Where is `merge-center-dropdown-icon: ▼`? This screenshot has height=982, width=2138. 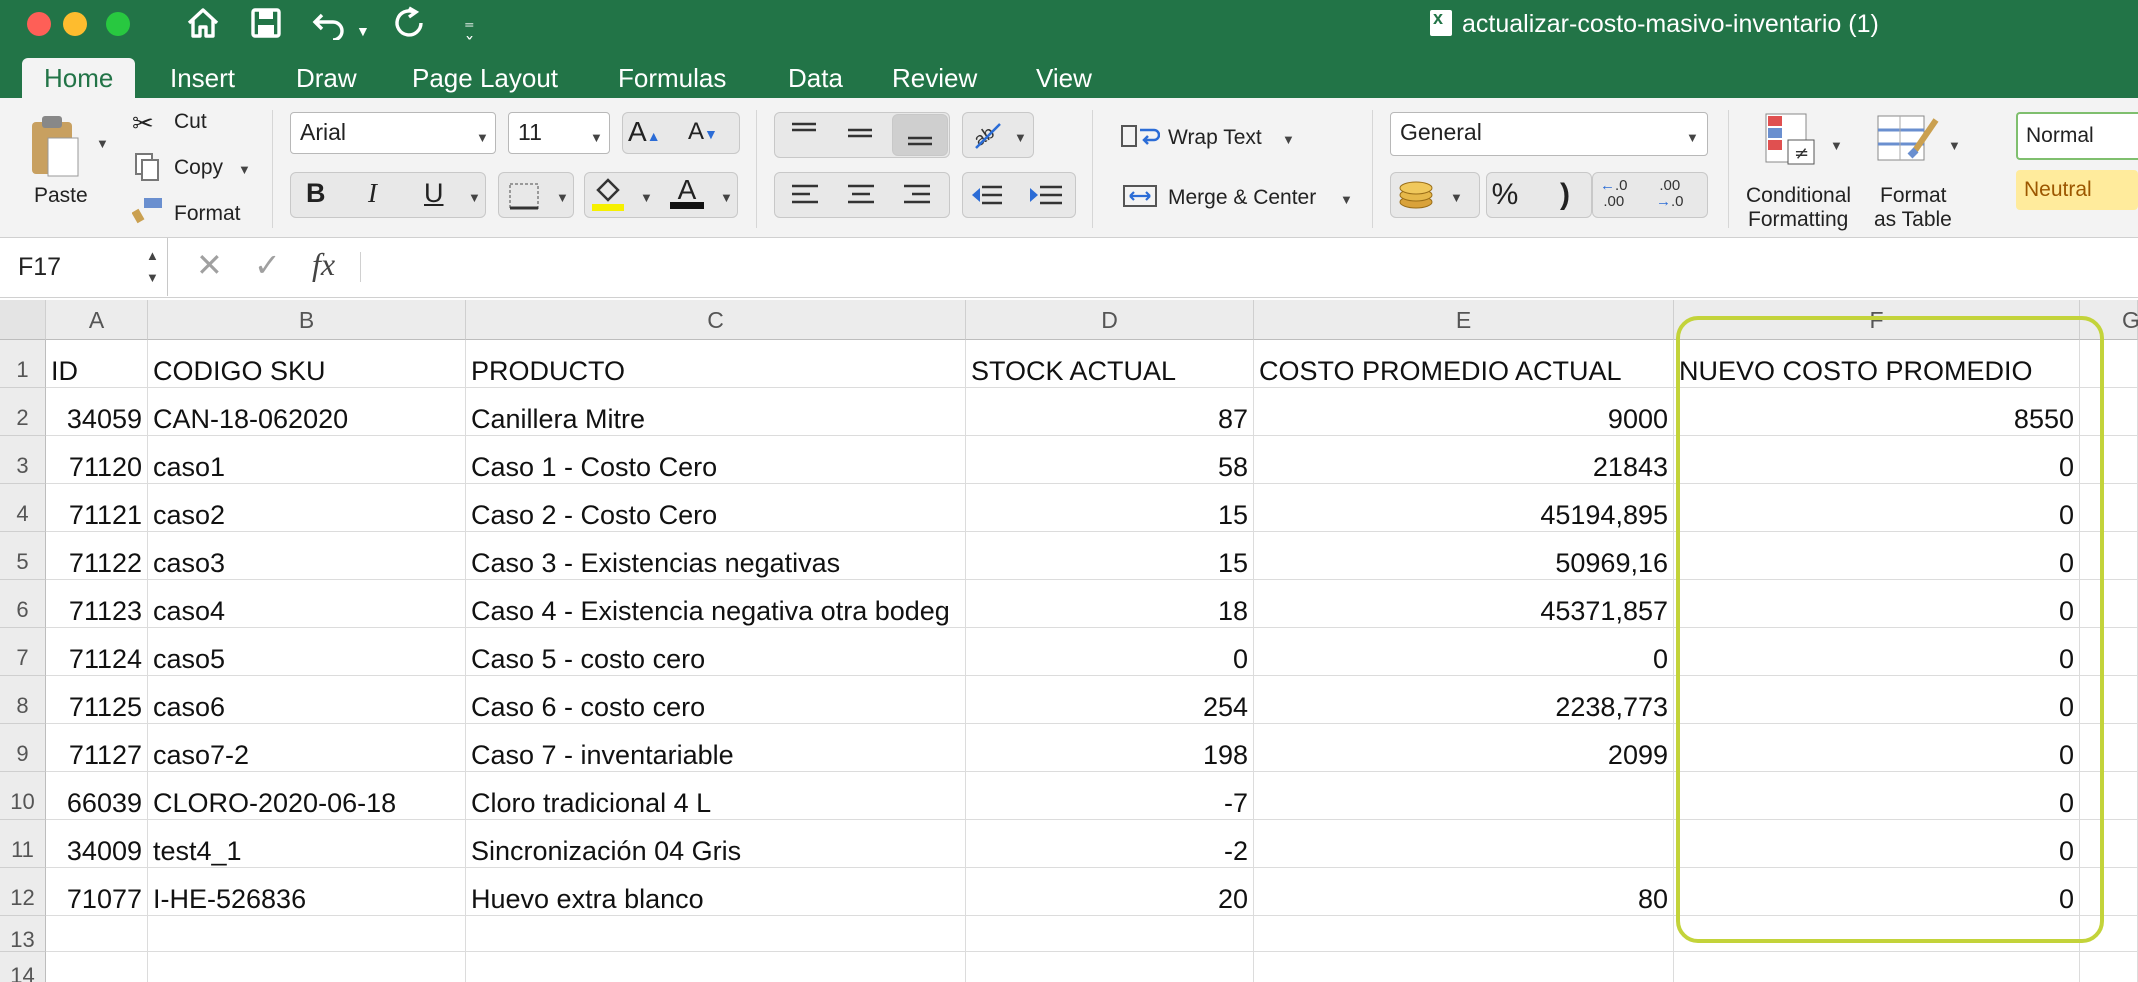
merge-center-dropdown-icon: ▼ is located at coordinates (1346, 199).